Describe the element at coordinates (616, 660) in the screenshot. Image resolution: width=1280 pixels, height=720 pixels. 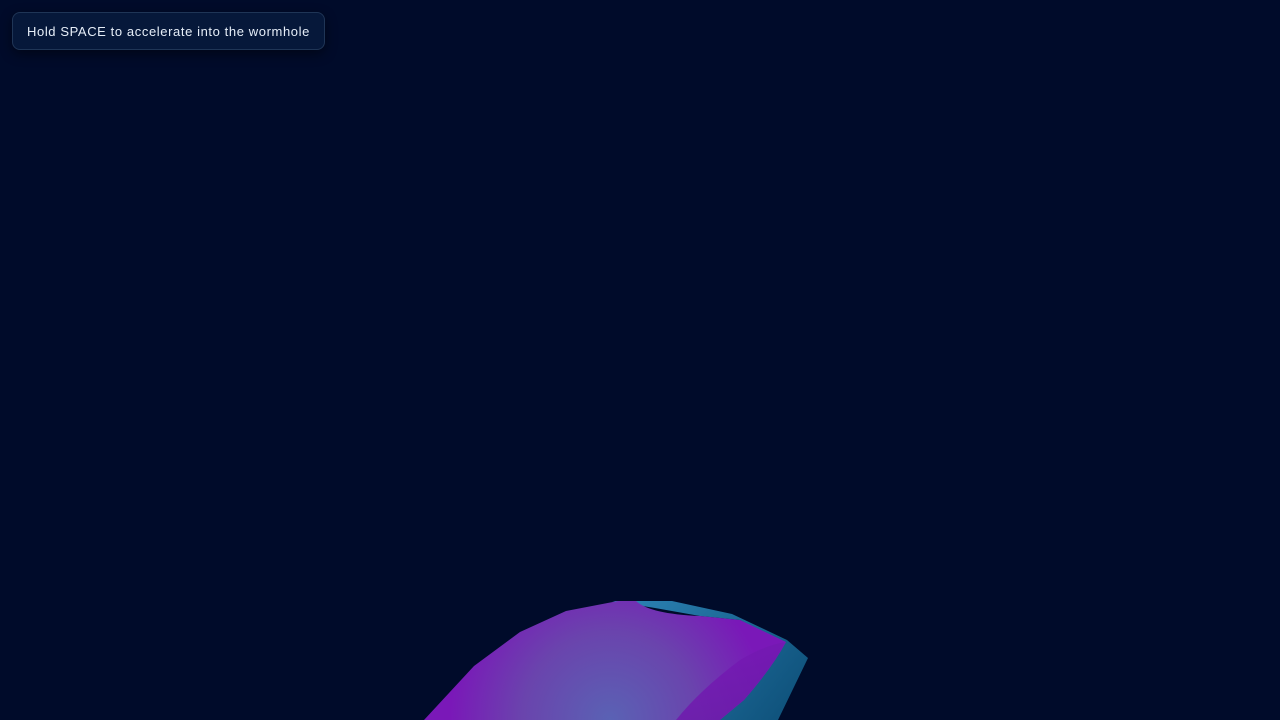
I see `wormhole-tube` at that location.